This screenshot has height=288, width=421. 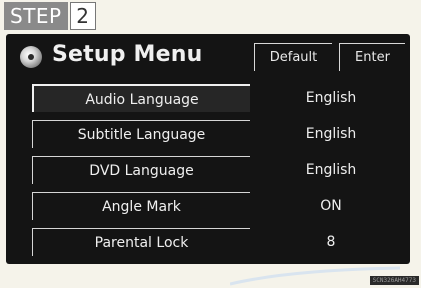 What do you see at coordinates (331, 134) in the screenshot?
I see `subtitle-language-value: English` at bounding box center [331, 134].